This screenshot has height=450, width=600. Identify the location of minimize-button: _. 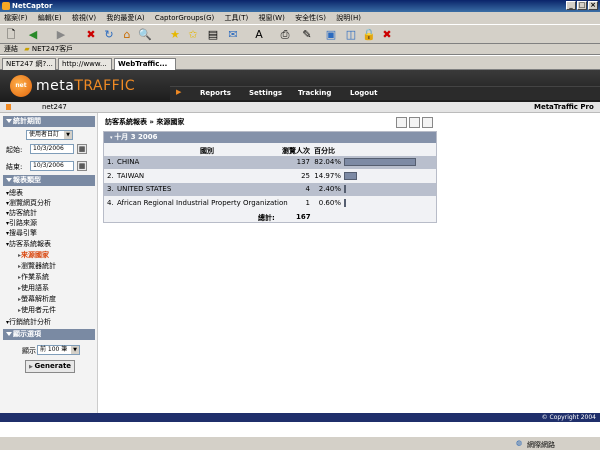
(571, 5).